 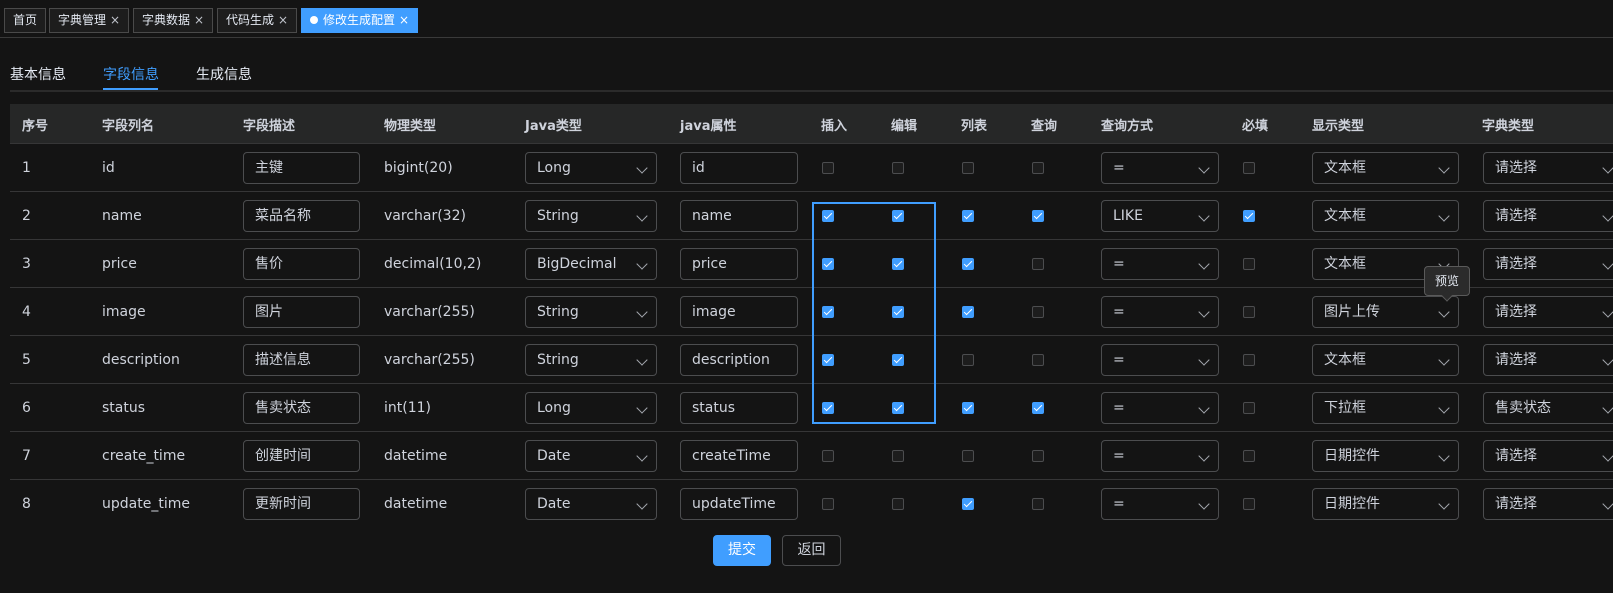 I want to click on field-desc-input: 主键, so click(x=301, y=168).